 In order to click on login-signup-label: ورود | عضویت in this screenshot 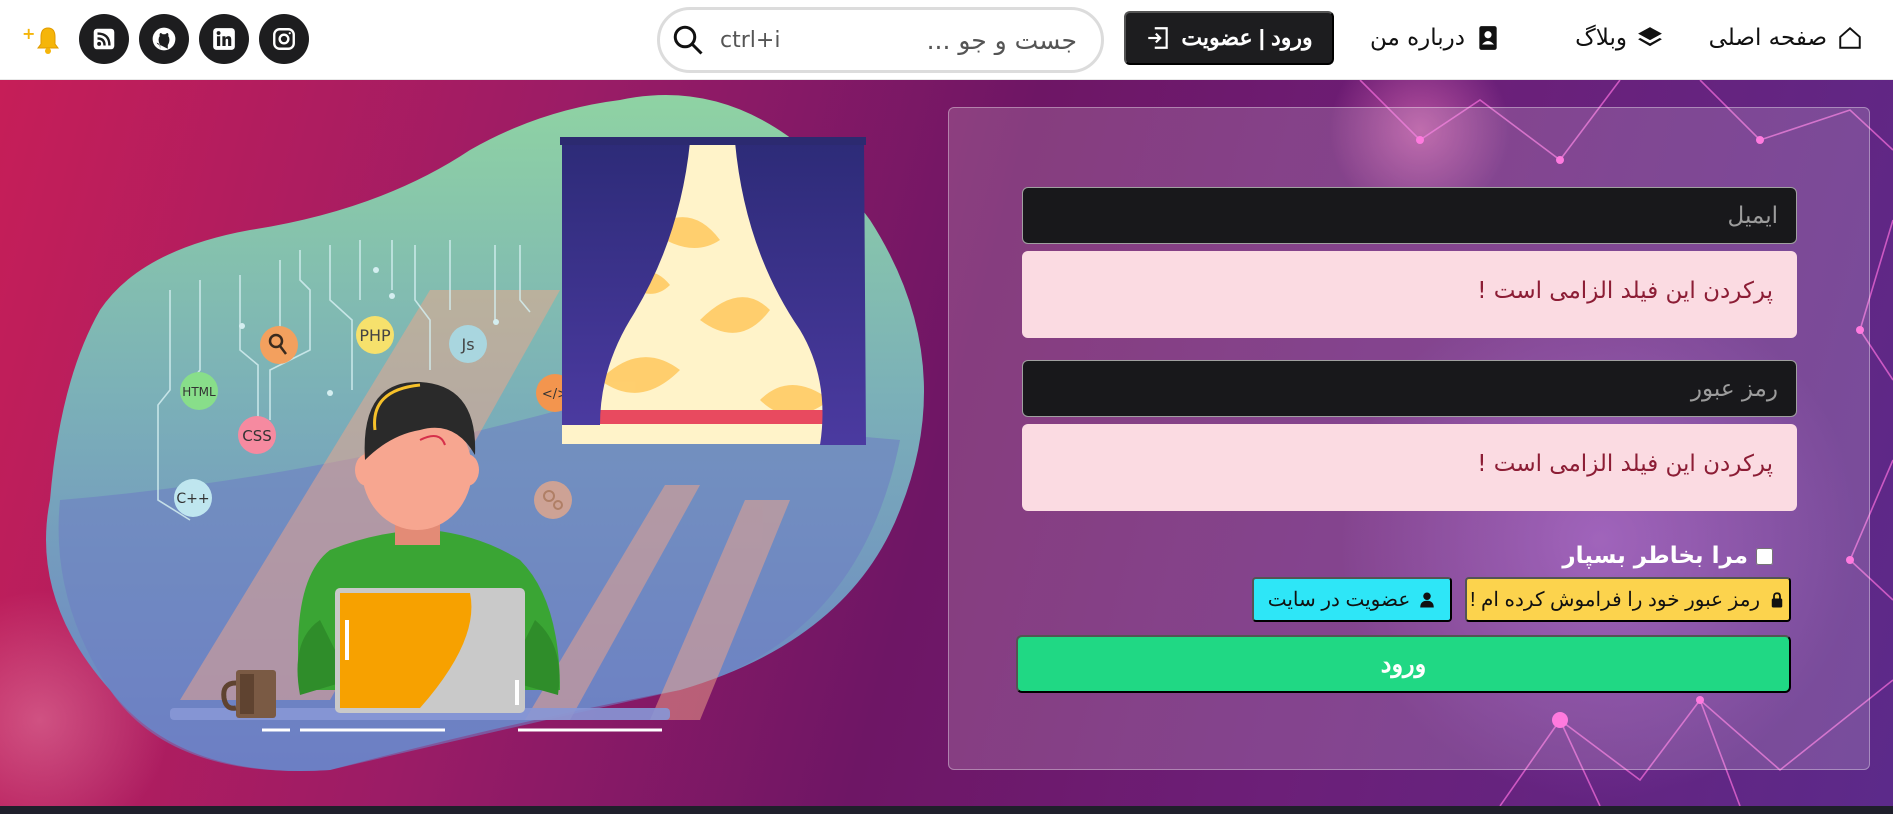, I will do `click(1247, 37)`.